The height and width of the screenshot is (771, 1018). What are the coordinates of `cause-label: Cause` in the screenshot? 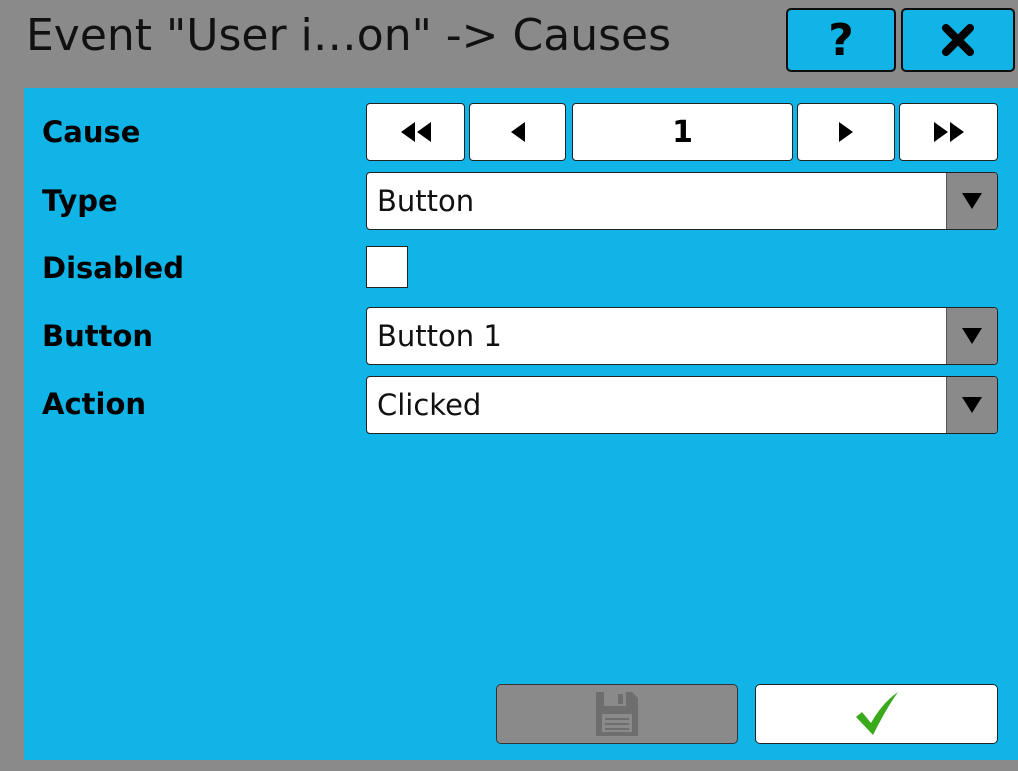 It's located at (91, 132).